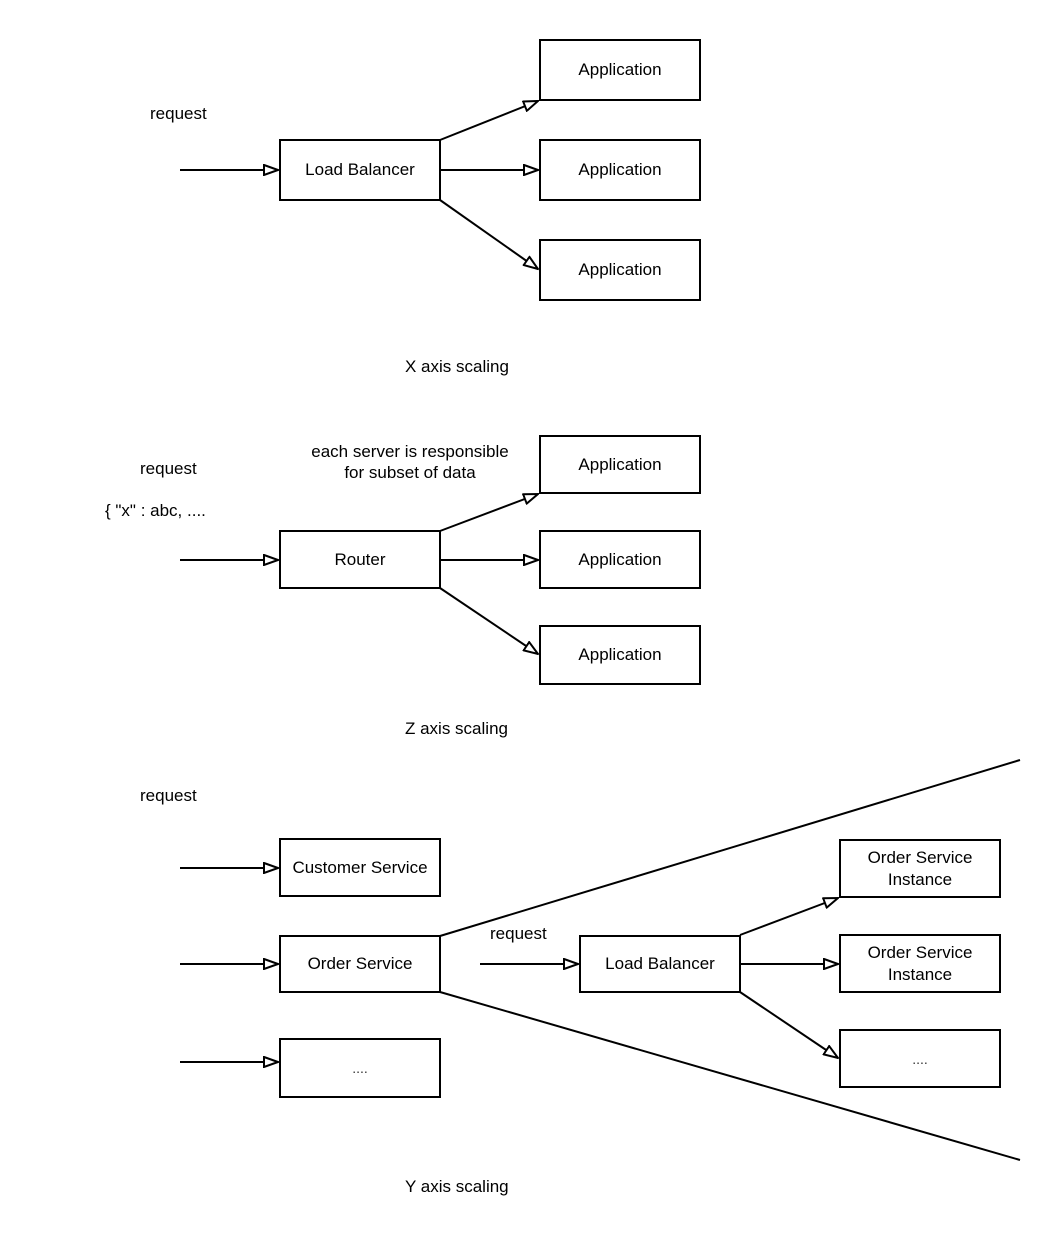 This screenshot has width=1060, height=1257. I want to click on x-request-label: request, so click(178, 113).